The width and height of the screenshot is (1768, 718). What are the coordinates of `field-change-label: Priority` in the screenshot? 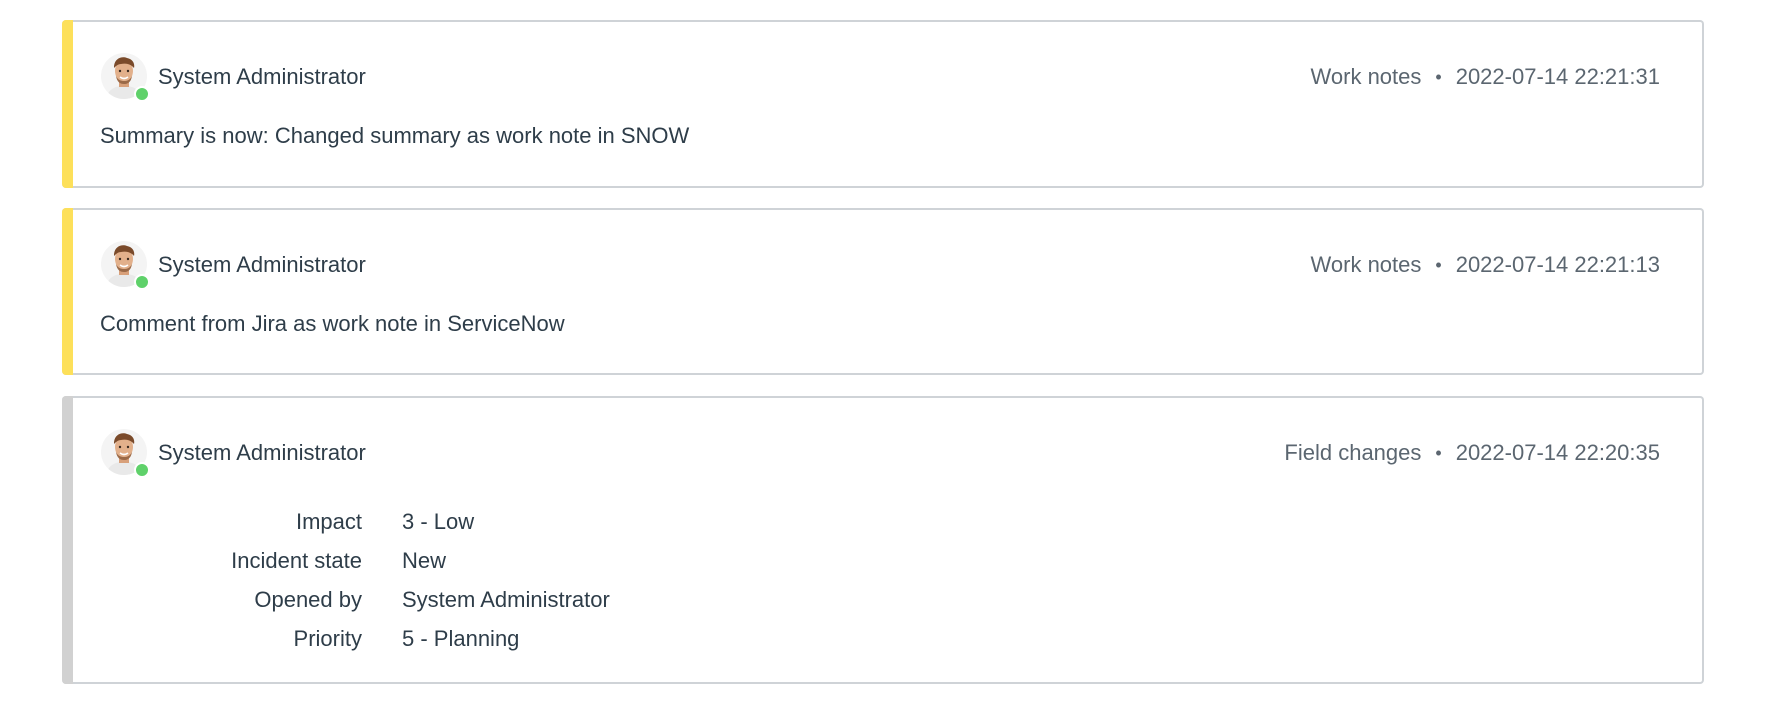 It's located at (327, 638).